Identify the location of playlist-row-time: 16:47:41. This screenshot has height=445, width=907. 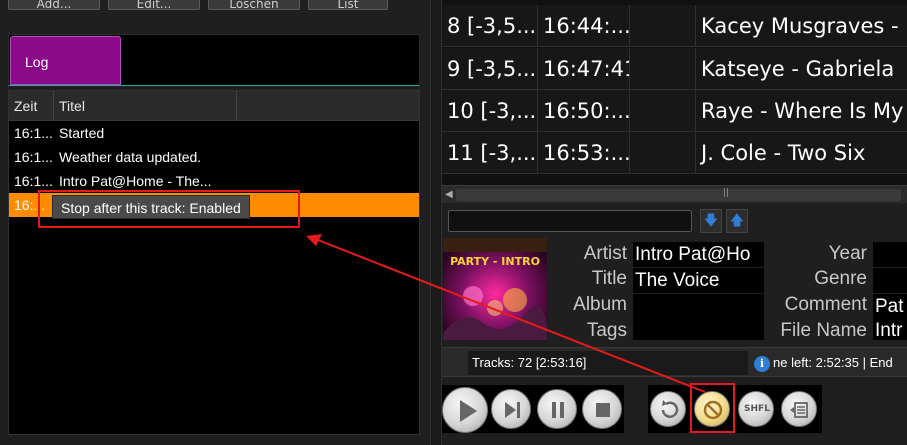
(584, 69).